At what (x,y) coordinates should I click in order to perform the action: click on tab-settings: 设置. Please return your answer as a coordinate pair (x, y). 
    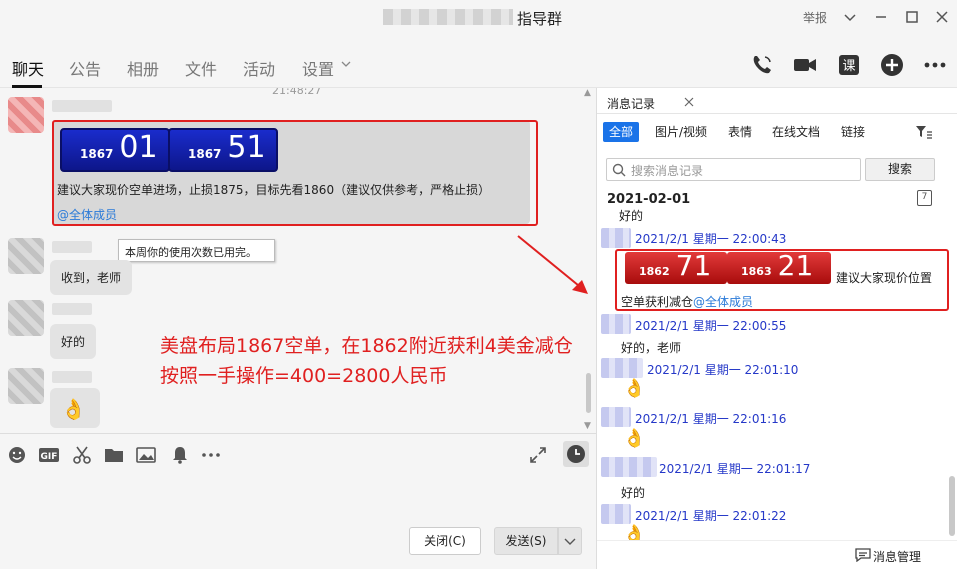
    Looking at the image, I should click on (318, 68).